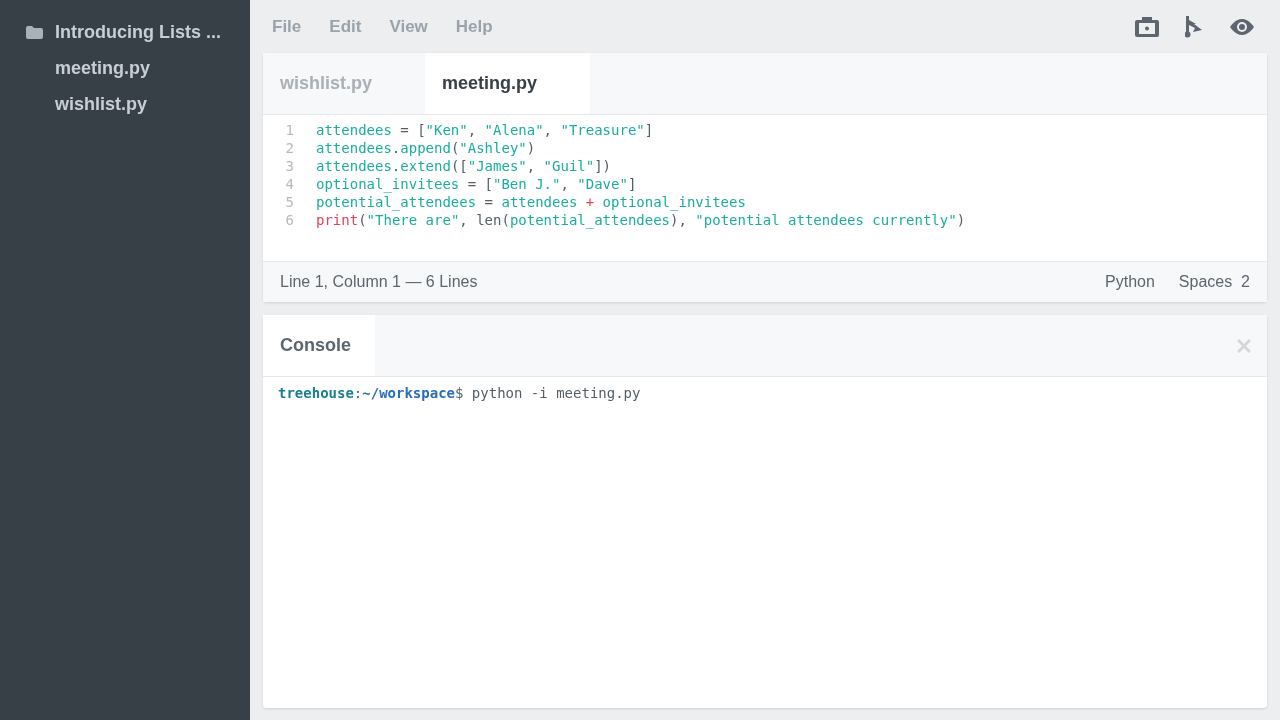 This screenshot has height=720, width=1280. What do you see at coordinates (289, 184) in the screenshot?
I see `line-number: 4` at bounding box center [289, 184].